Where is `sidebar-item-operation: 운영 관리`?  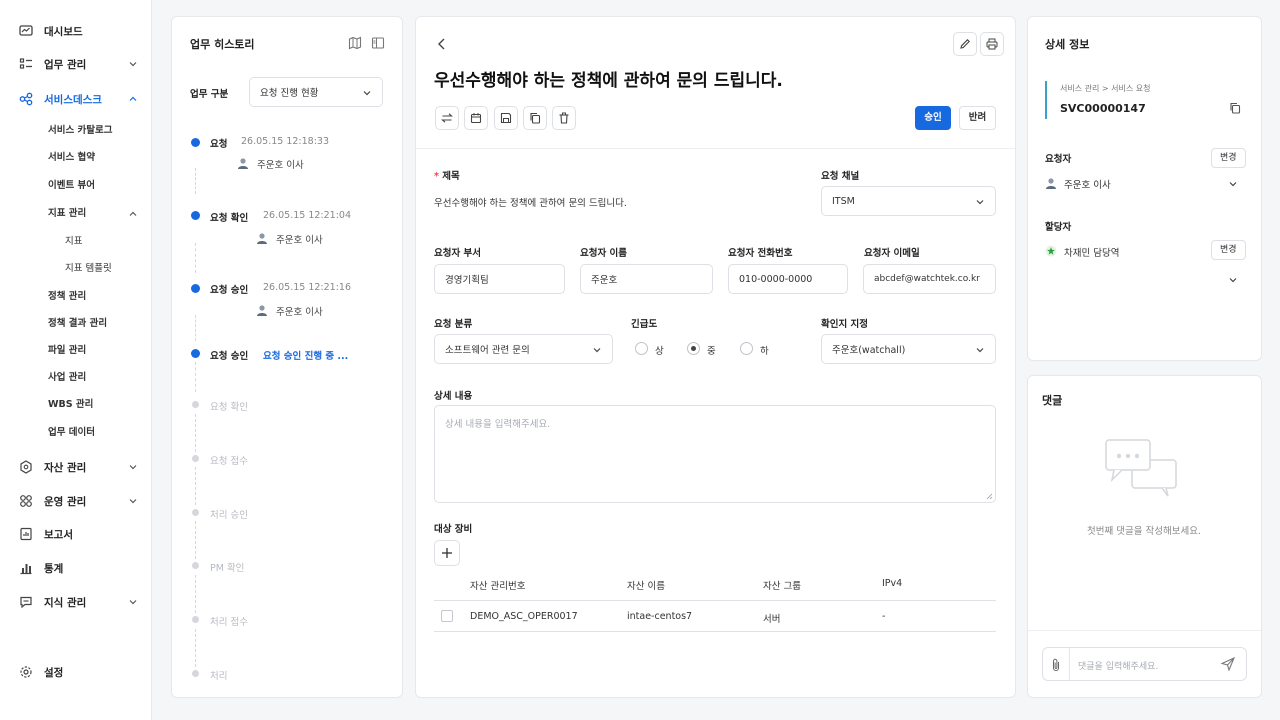 sidebar-item-operation: 운영 관리 is located at coordinates (76, 501).